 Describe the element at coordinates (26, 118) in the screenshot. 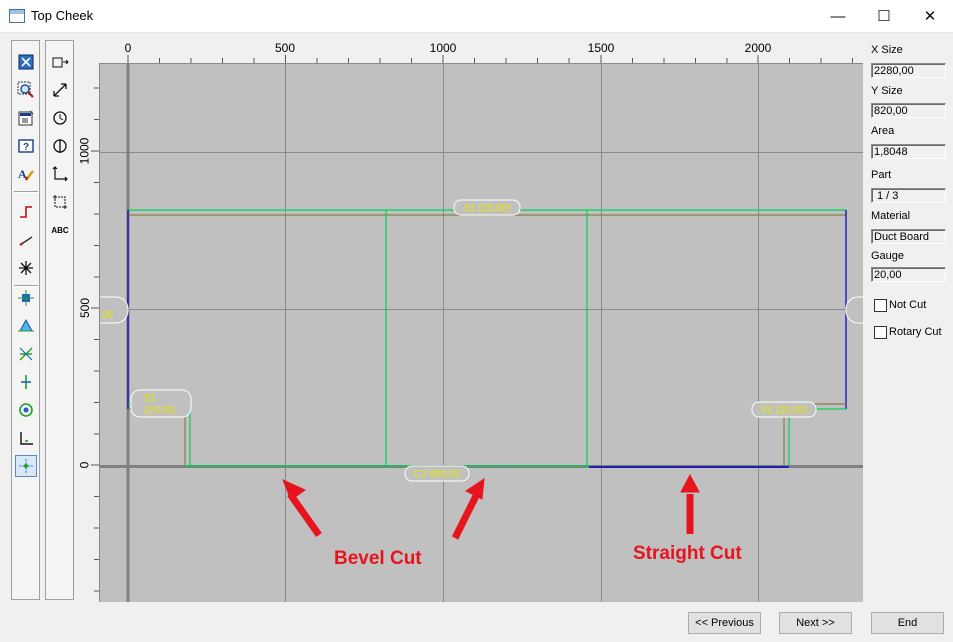

I see `properties-icon` at that location.